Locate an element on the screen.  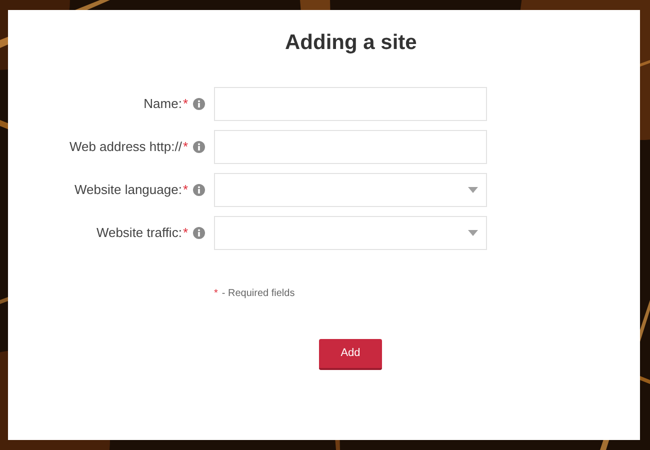
page-title: Adding a site is located at coordinates (351, 43).